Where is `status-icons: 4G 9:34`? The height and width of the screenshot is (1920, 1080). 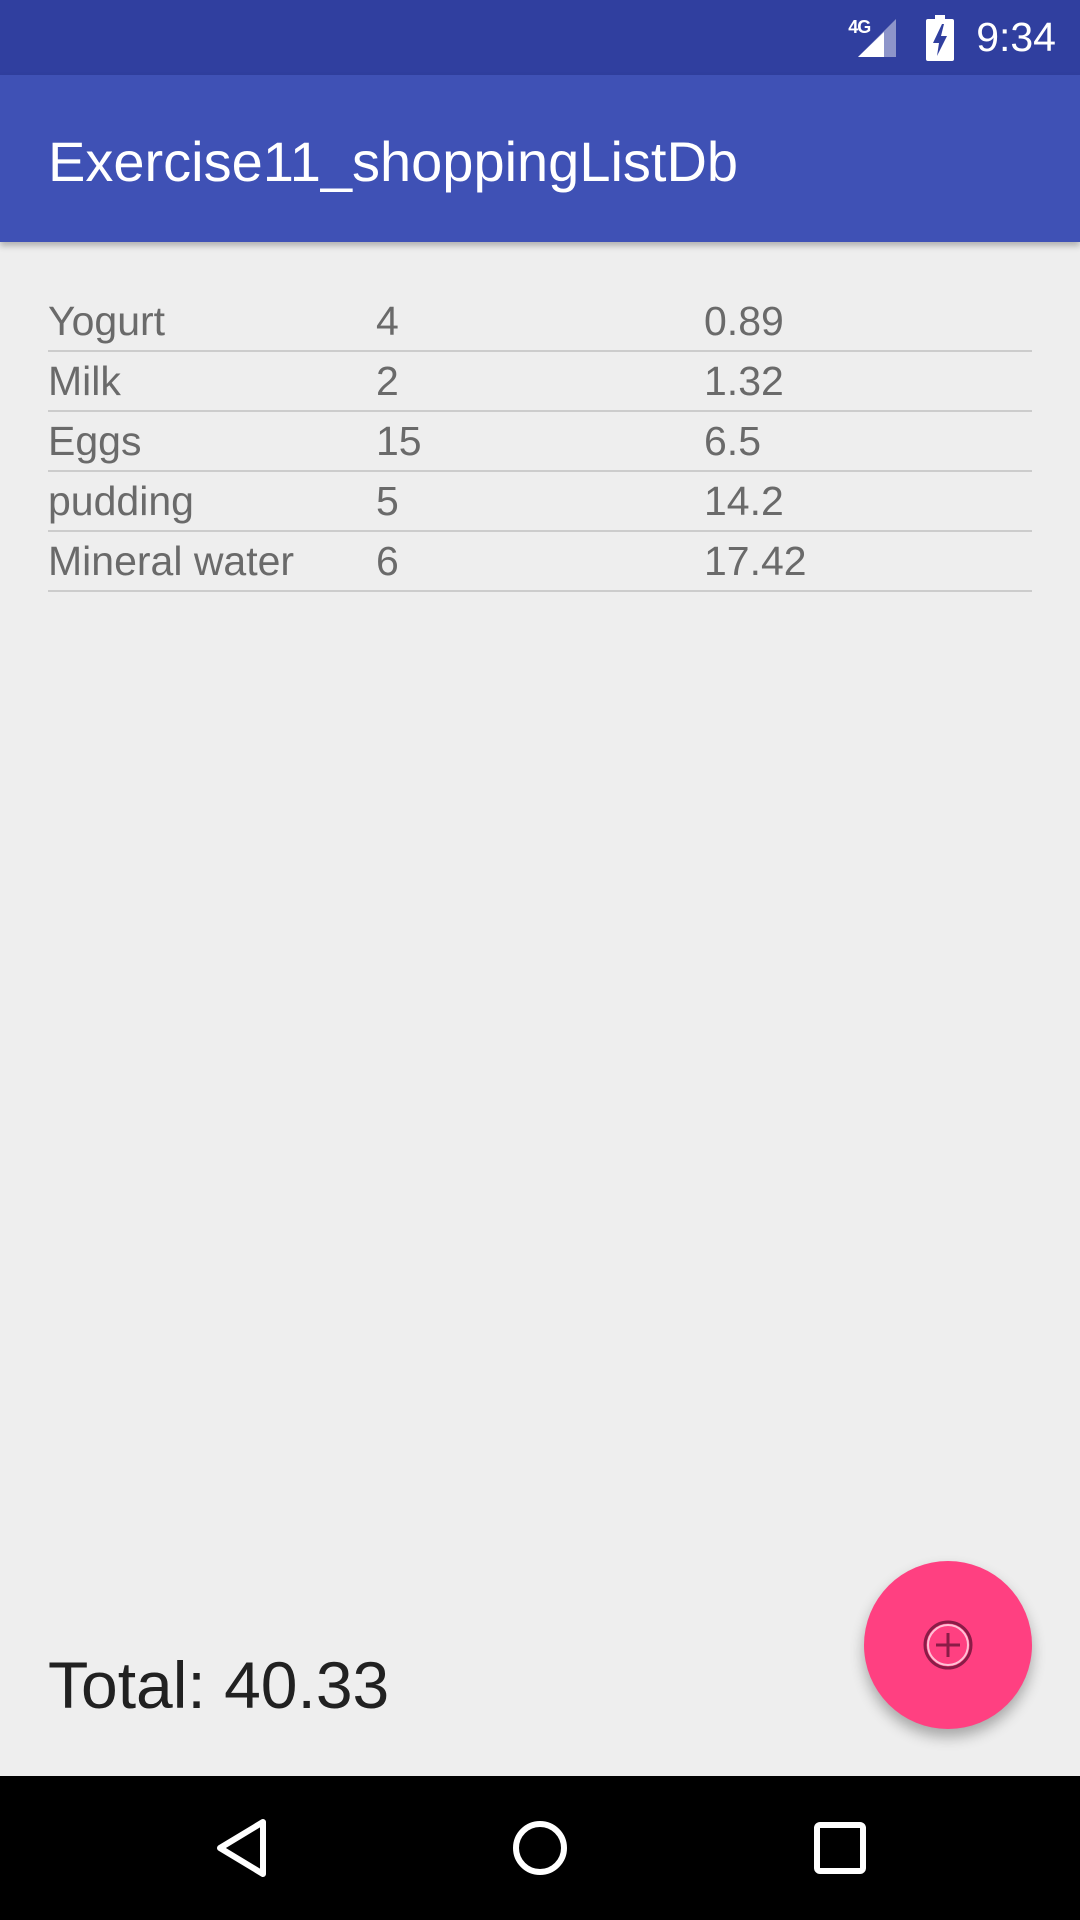
status-icons: 4G 9:34 is located at coordinates (952, 37).